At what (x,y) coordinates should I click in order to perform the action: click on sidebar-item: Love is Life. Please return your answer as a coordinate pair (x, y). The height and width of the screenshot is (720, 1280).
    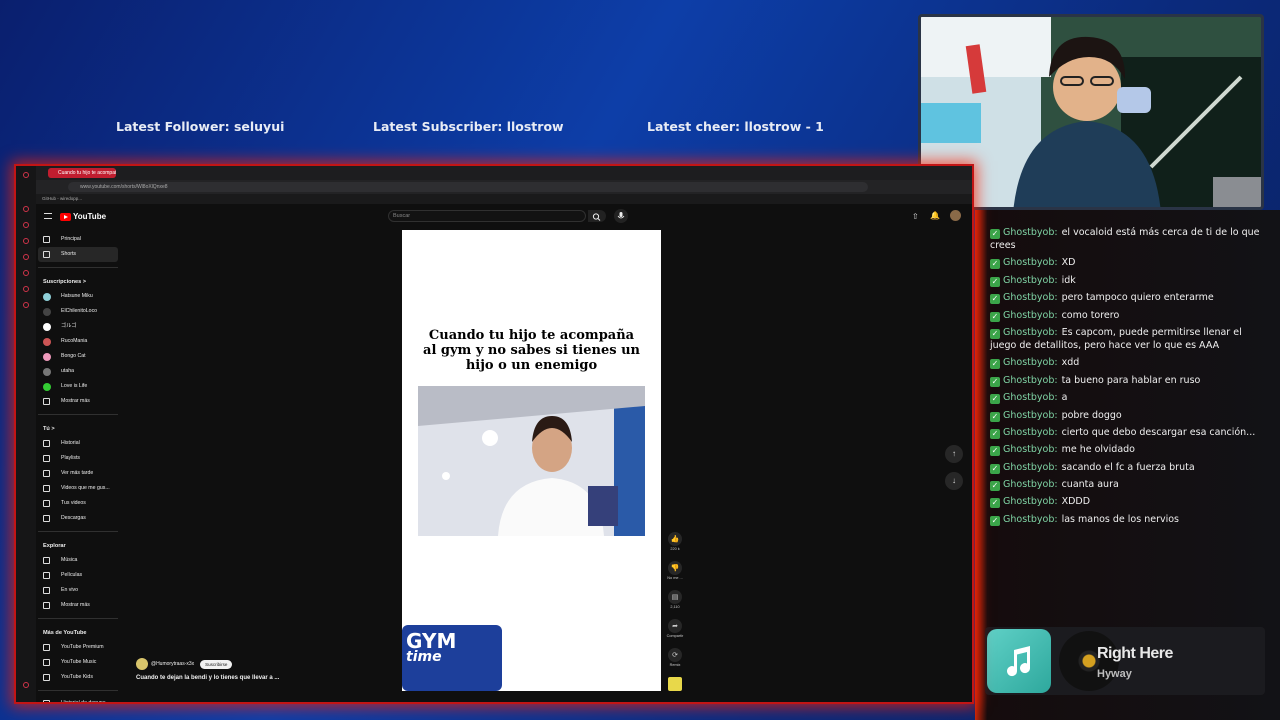
    Looking at the image, I should click on (78, 386).